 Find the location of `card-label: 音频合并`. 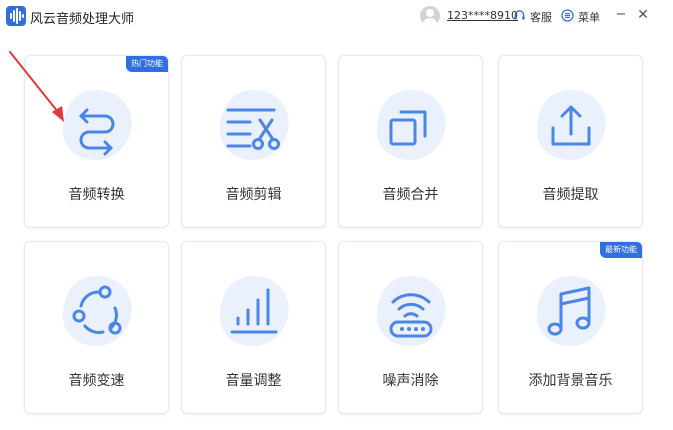

card-label: 音频合并 is located at coordinates (410, 195).